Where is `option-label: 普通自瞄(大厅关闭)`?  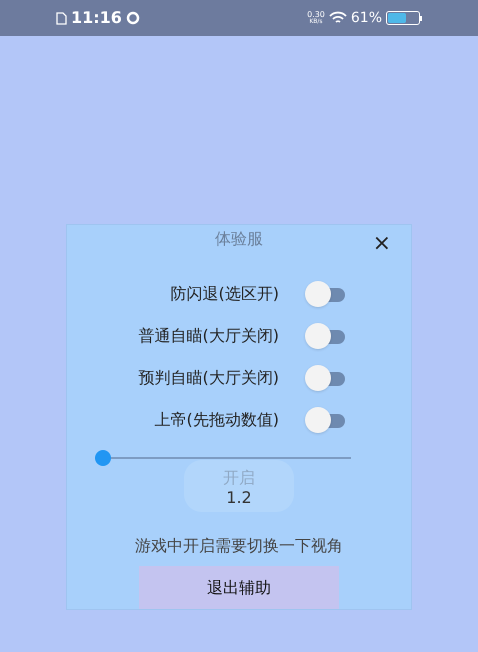 option-label: 普通自瞄(大厅关闭) is located at coordinates (208, 336).